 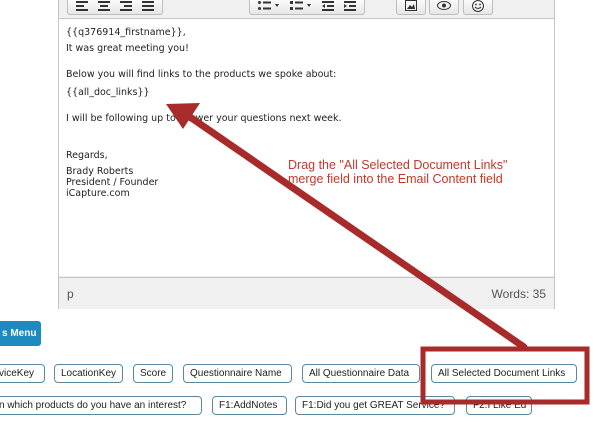 I want to click on arrow-head, so click(x=183, y=116).